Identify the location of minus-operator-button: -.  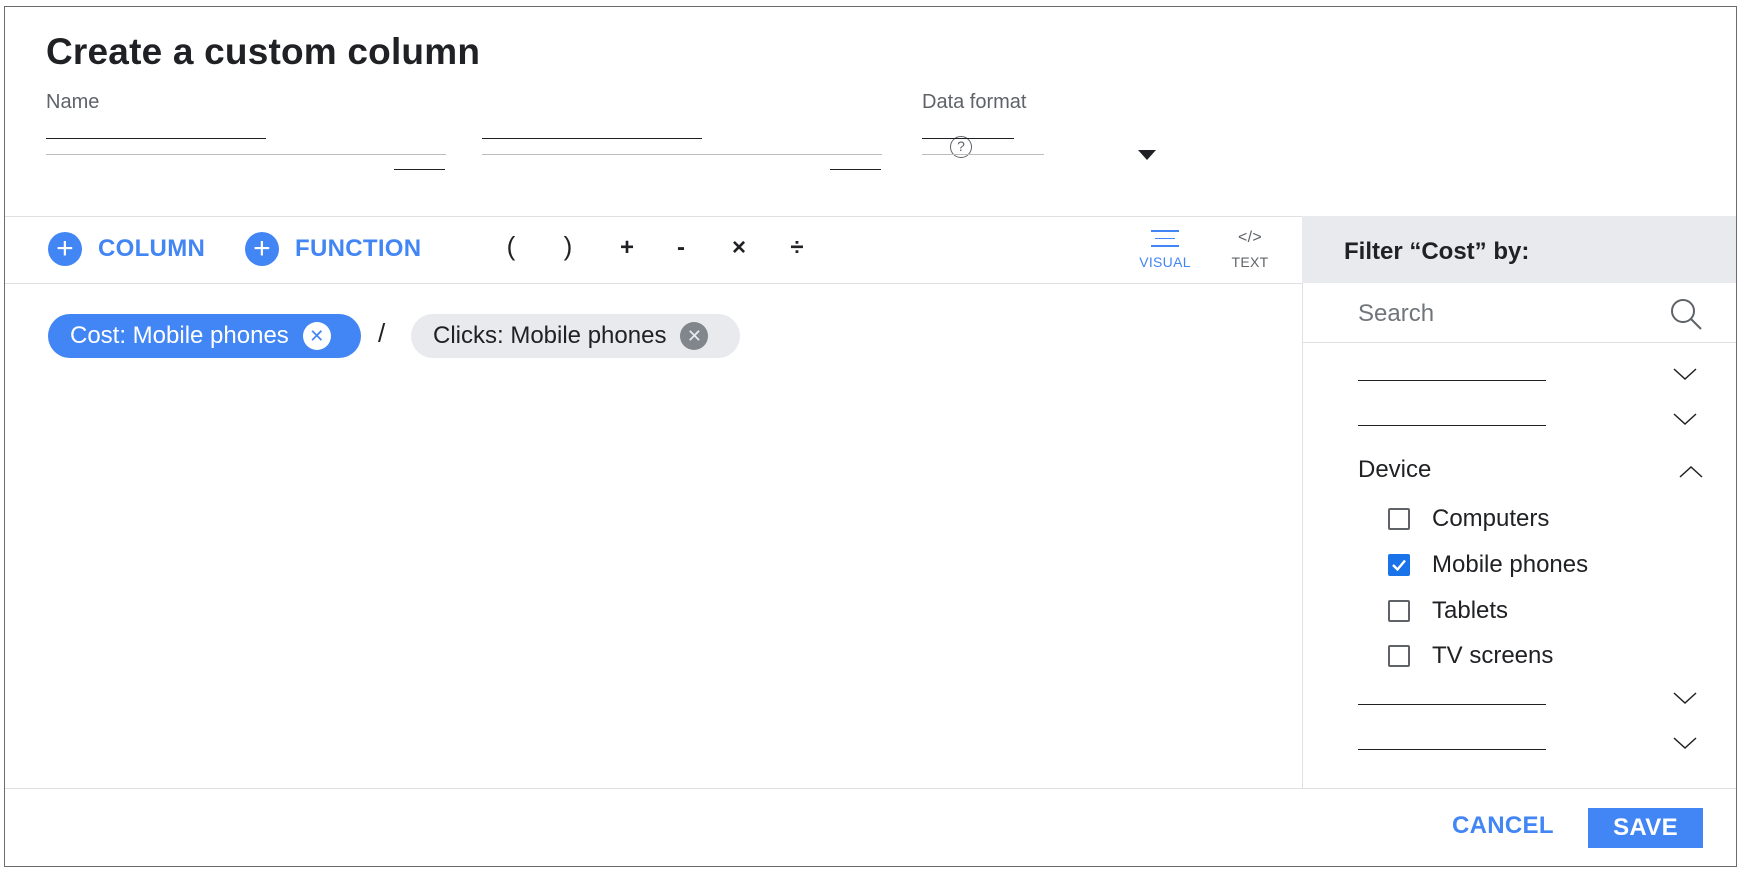
(681, 248).